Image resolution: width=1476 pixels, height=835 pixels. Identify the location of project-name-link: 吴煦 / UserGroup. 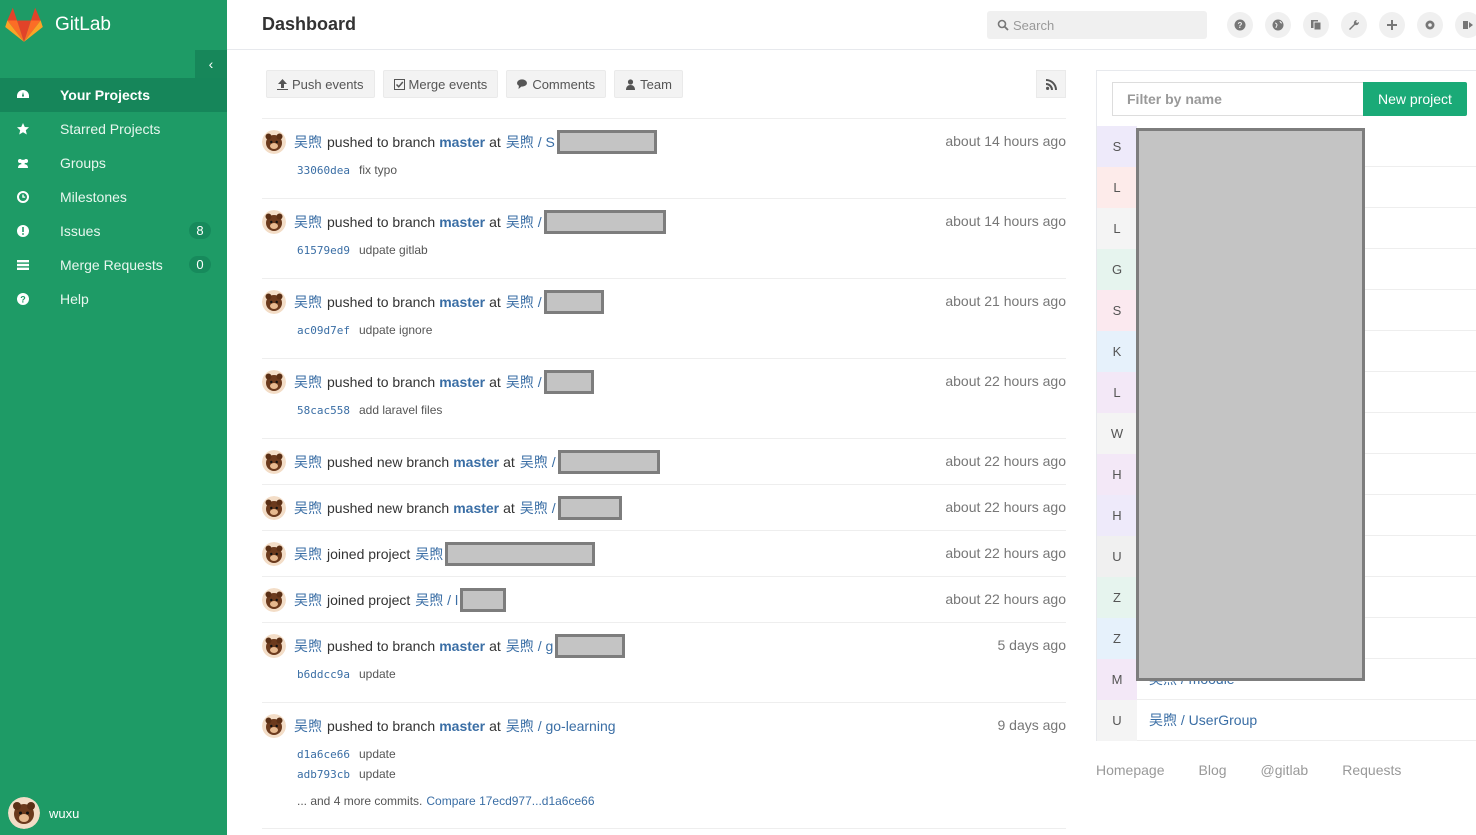
(1203, 720).